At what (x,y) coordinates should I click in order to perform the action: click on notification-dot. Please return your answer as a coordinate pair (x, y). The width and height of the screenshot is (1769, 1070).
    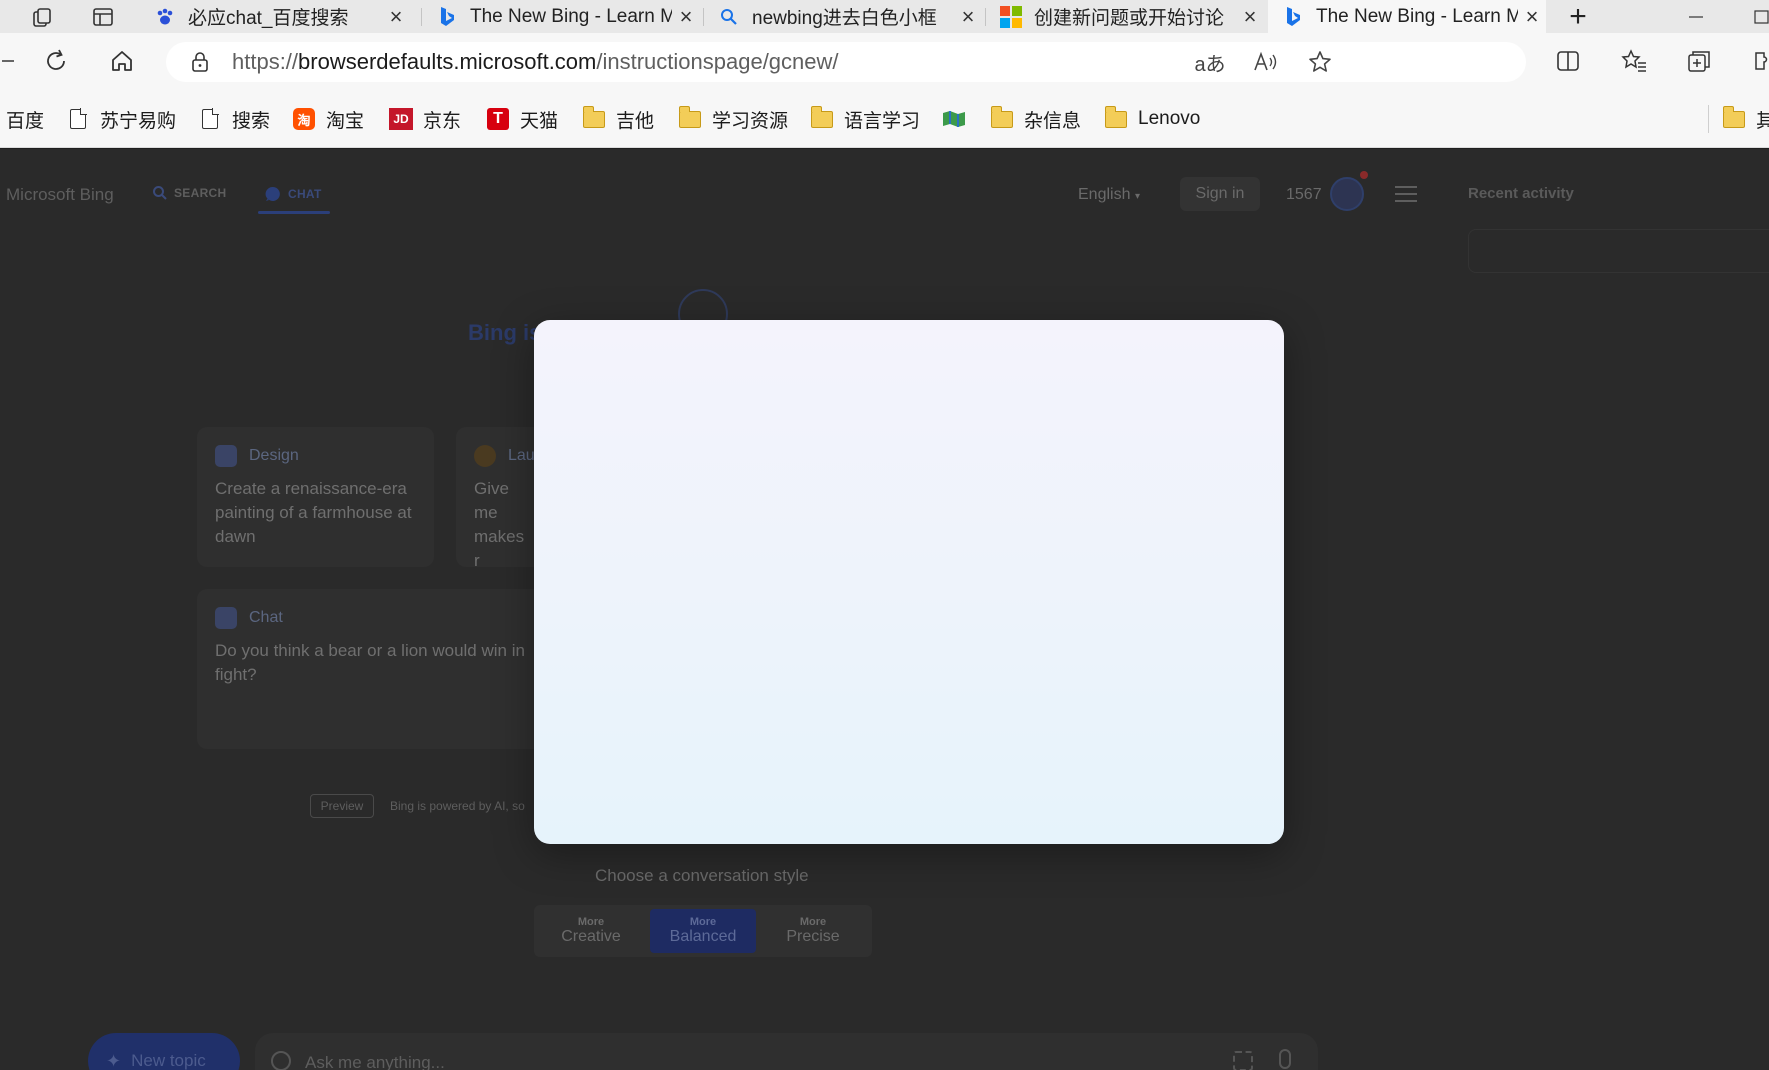
    Looking at the image, I should click on (1364, 175).